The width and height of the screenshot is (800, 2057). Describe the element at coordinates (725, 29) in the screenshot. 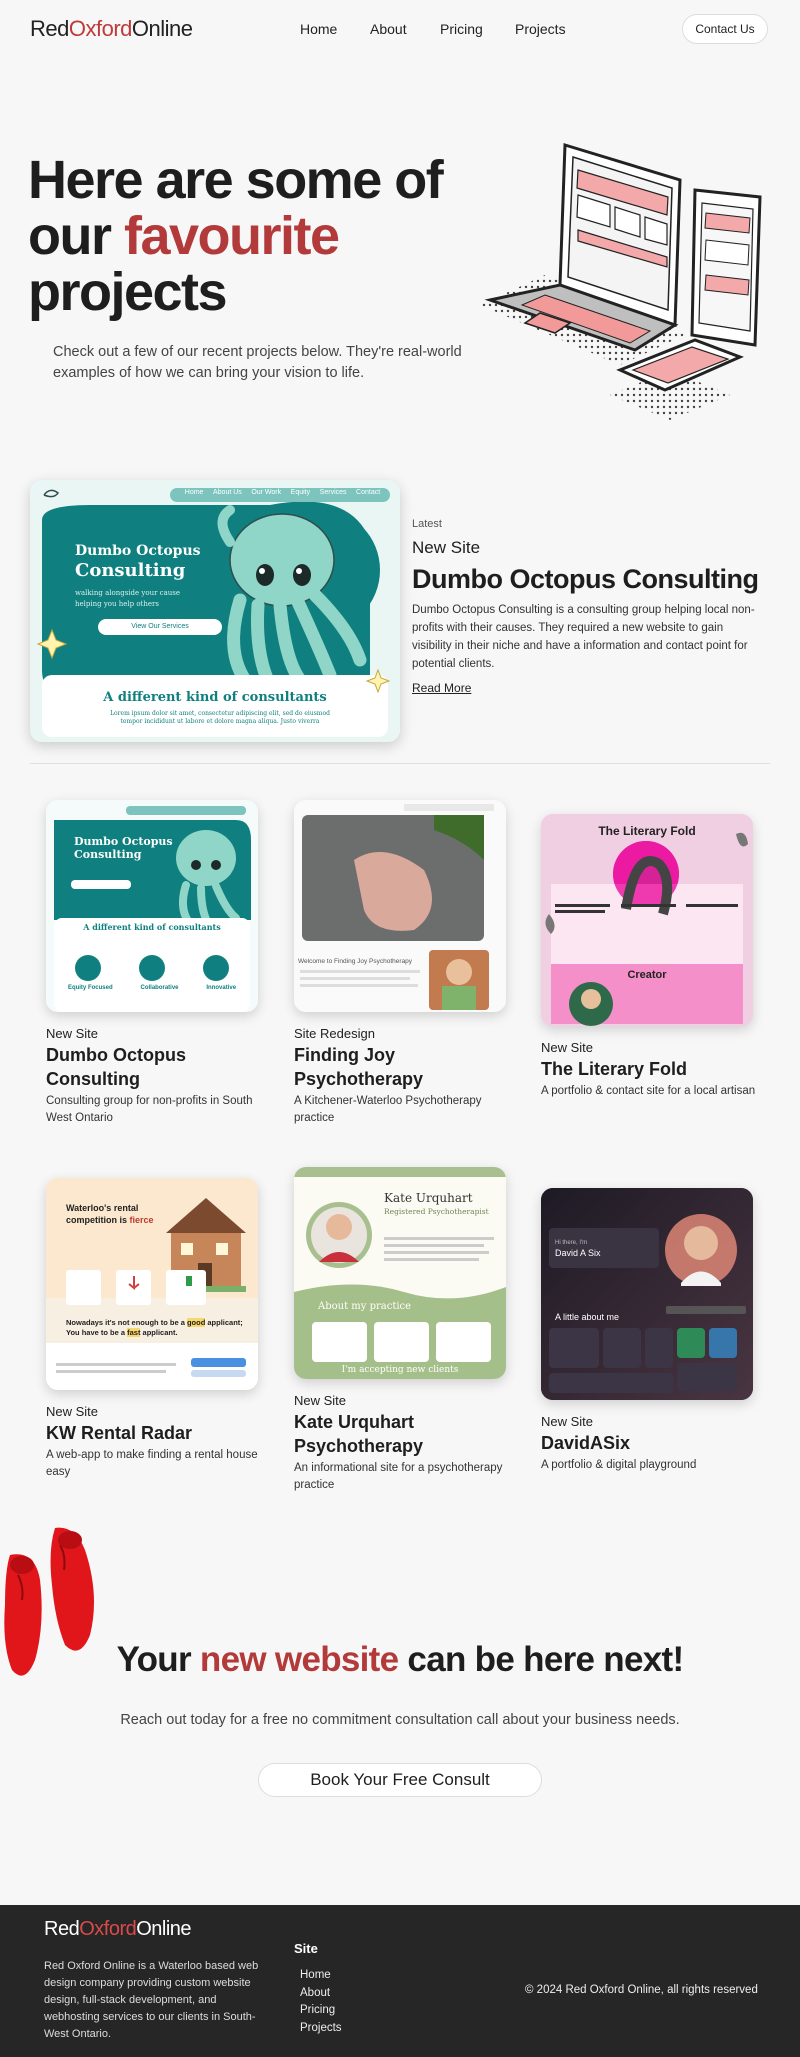

I see `contact-button: Contact Us` at that location.